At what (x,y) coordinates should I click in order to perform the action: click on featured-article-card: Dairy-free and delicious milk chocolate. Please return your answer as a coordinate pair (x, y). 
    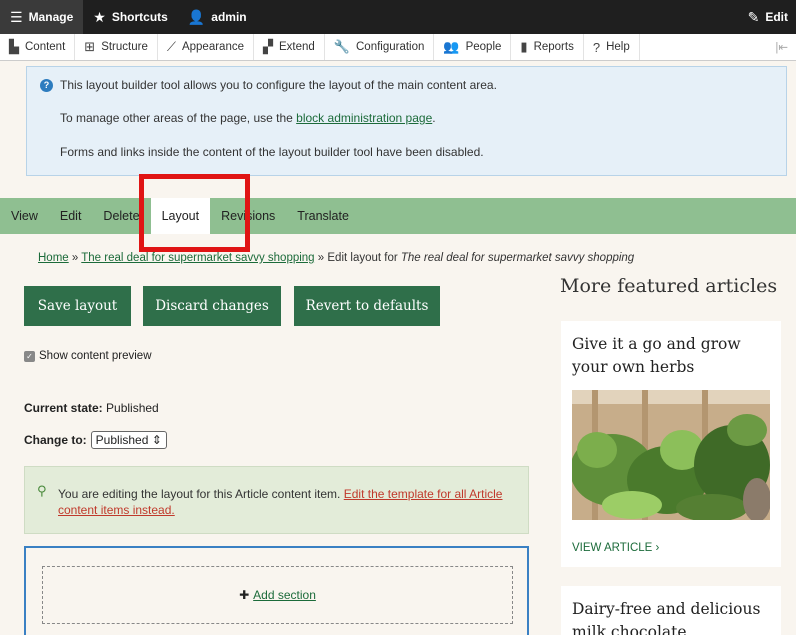
    Looking at the image, I should click on (671, 610).